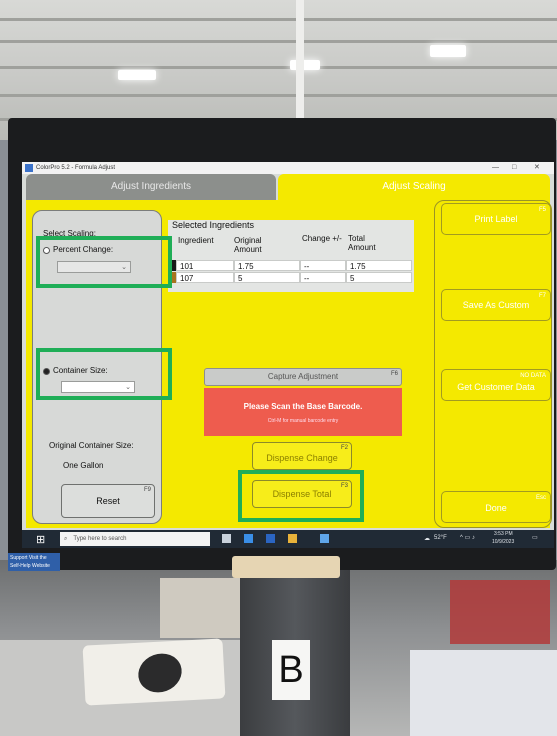 This screenshot has width=557, height=736. Describe the element at coordinates (83, 465) in the screenshot. I see `original-container-value: One Gallon` at that location.